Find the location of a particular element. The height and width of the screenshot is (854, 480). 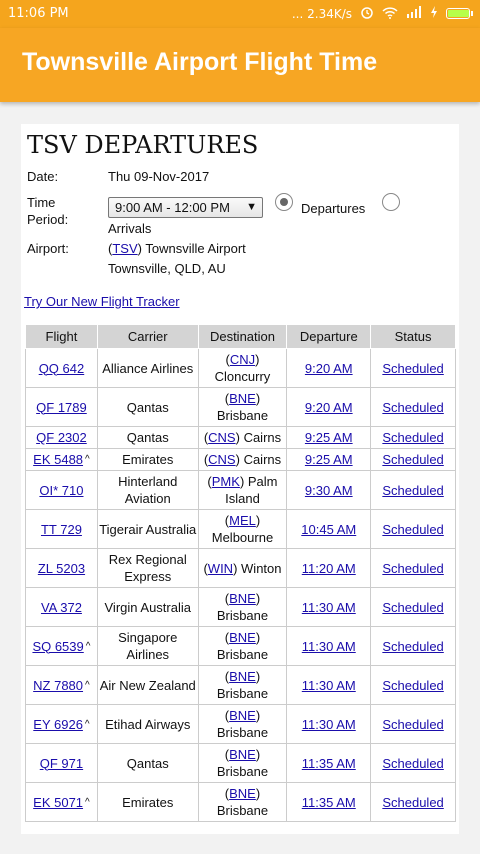

carrier-cell: Hinterland Aviation is located at coordinates (147, 490).